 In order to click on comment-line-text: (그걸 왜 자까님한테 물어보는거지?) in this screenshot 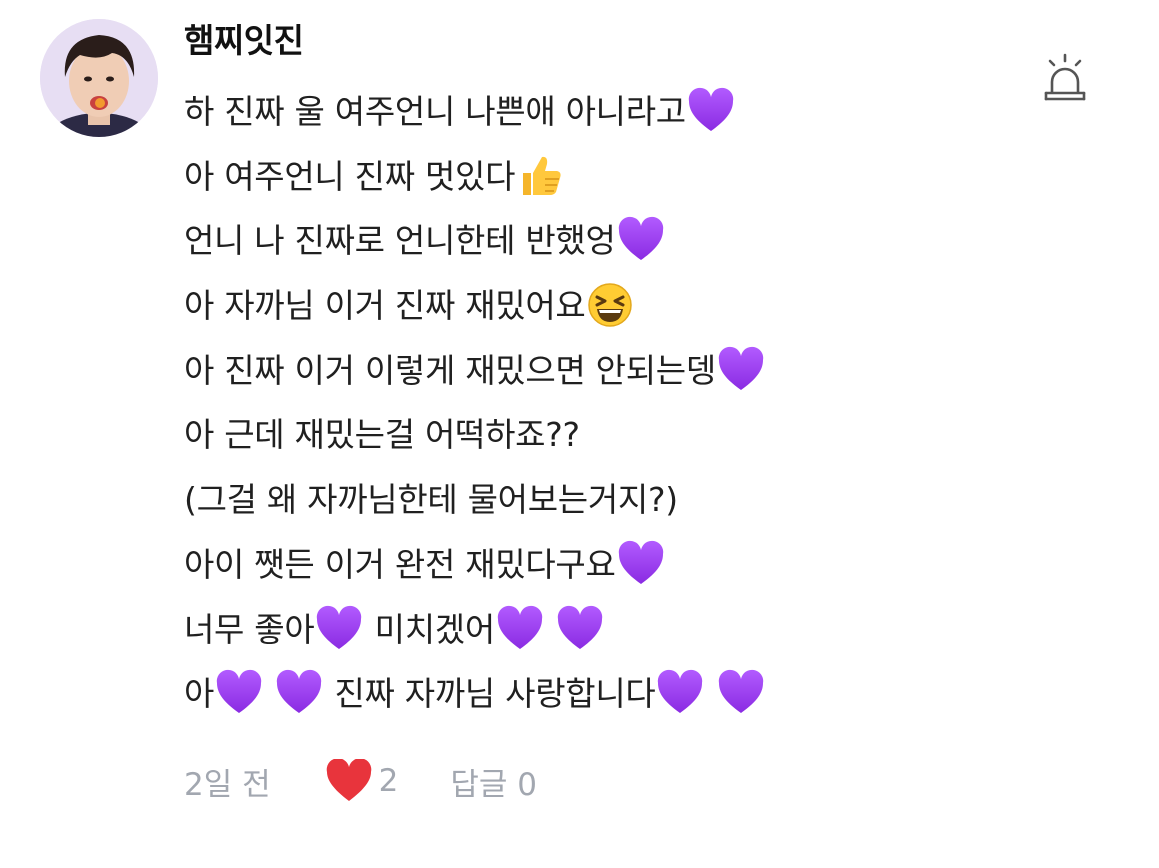, I will do `click(431, 500)`.